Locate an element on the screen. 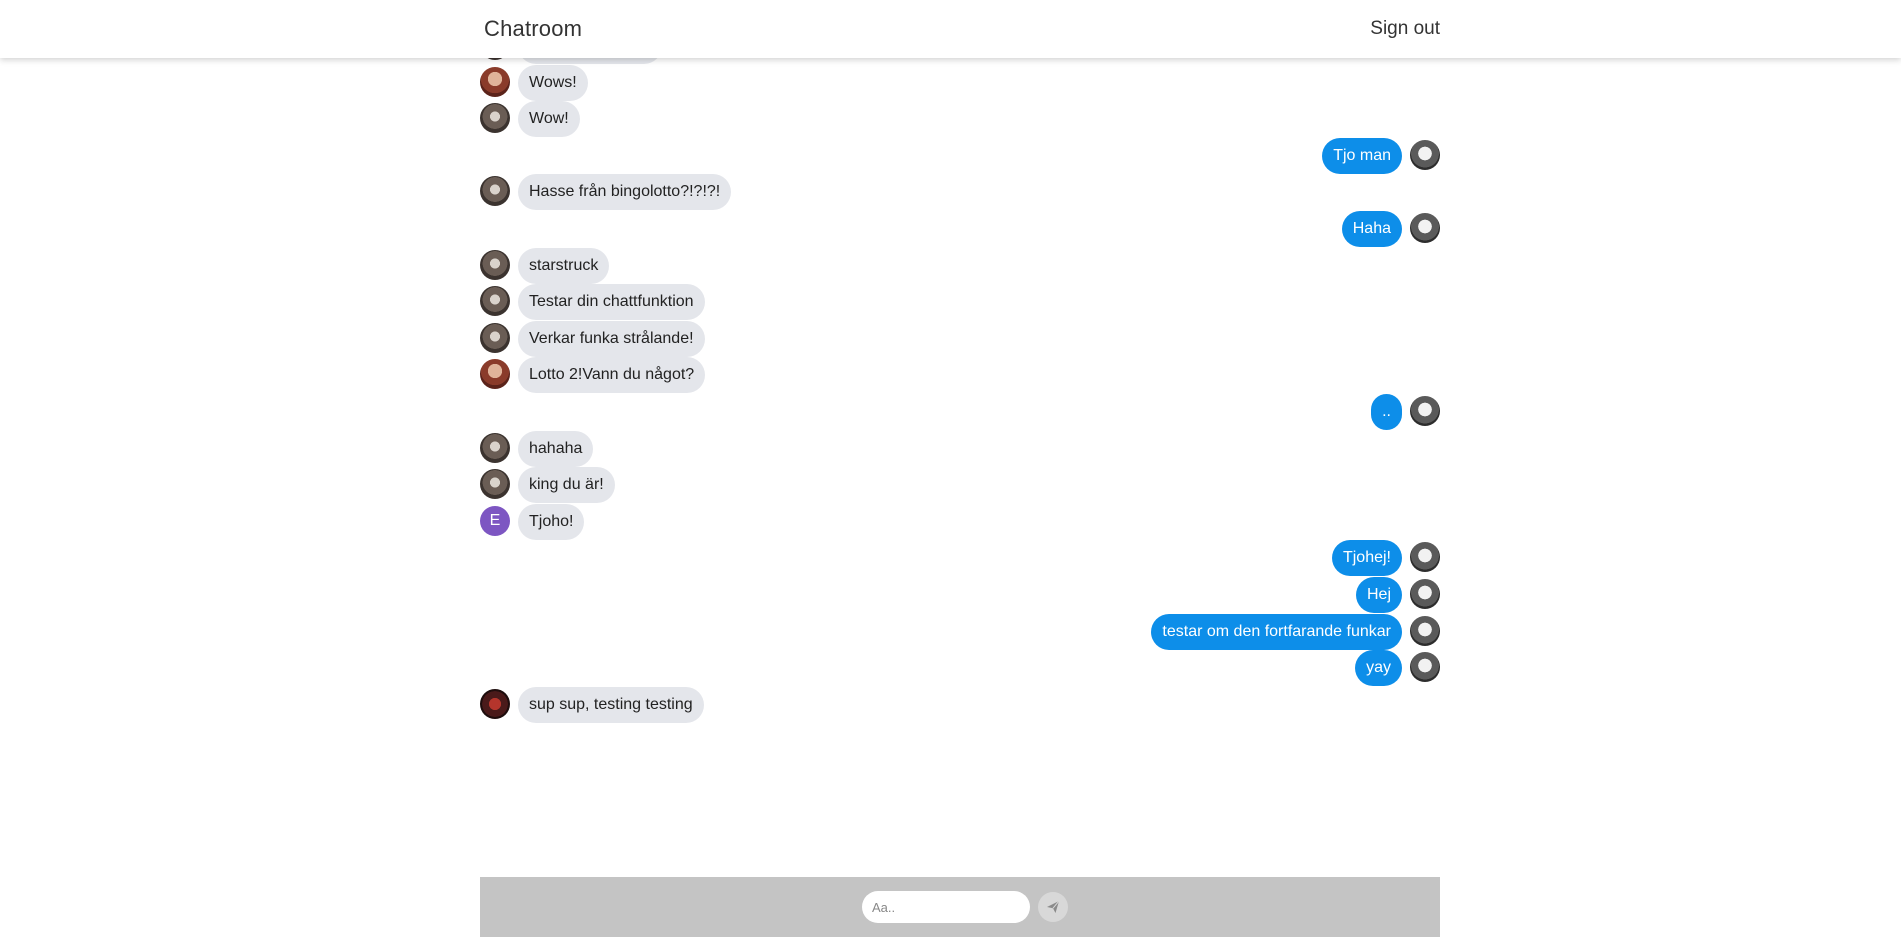 The height and width of the screenshot is (937, 1901). send-button is located at coordinates (1053, 907).